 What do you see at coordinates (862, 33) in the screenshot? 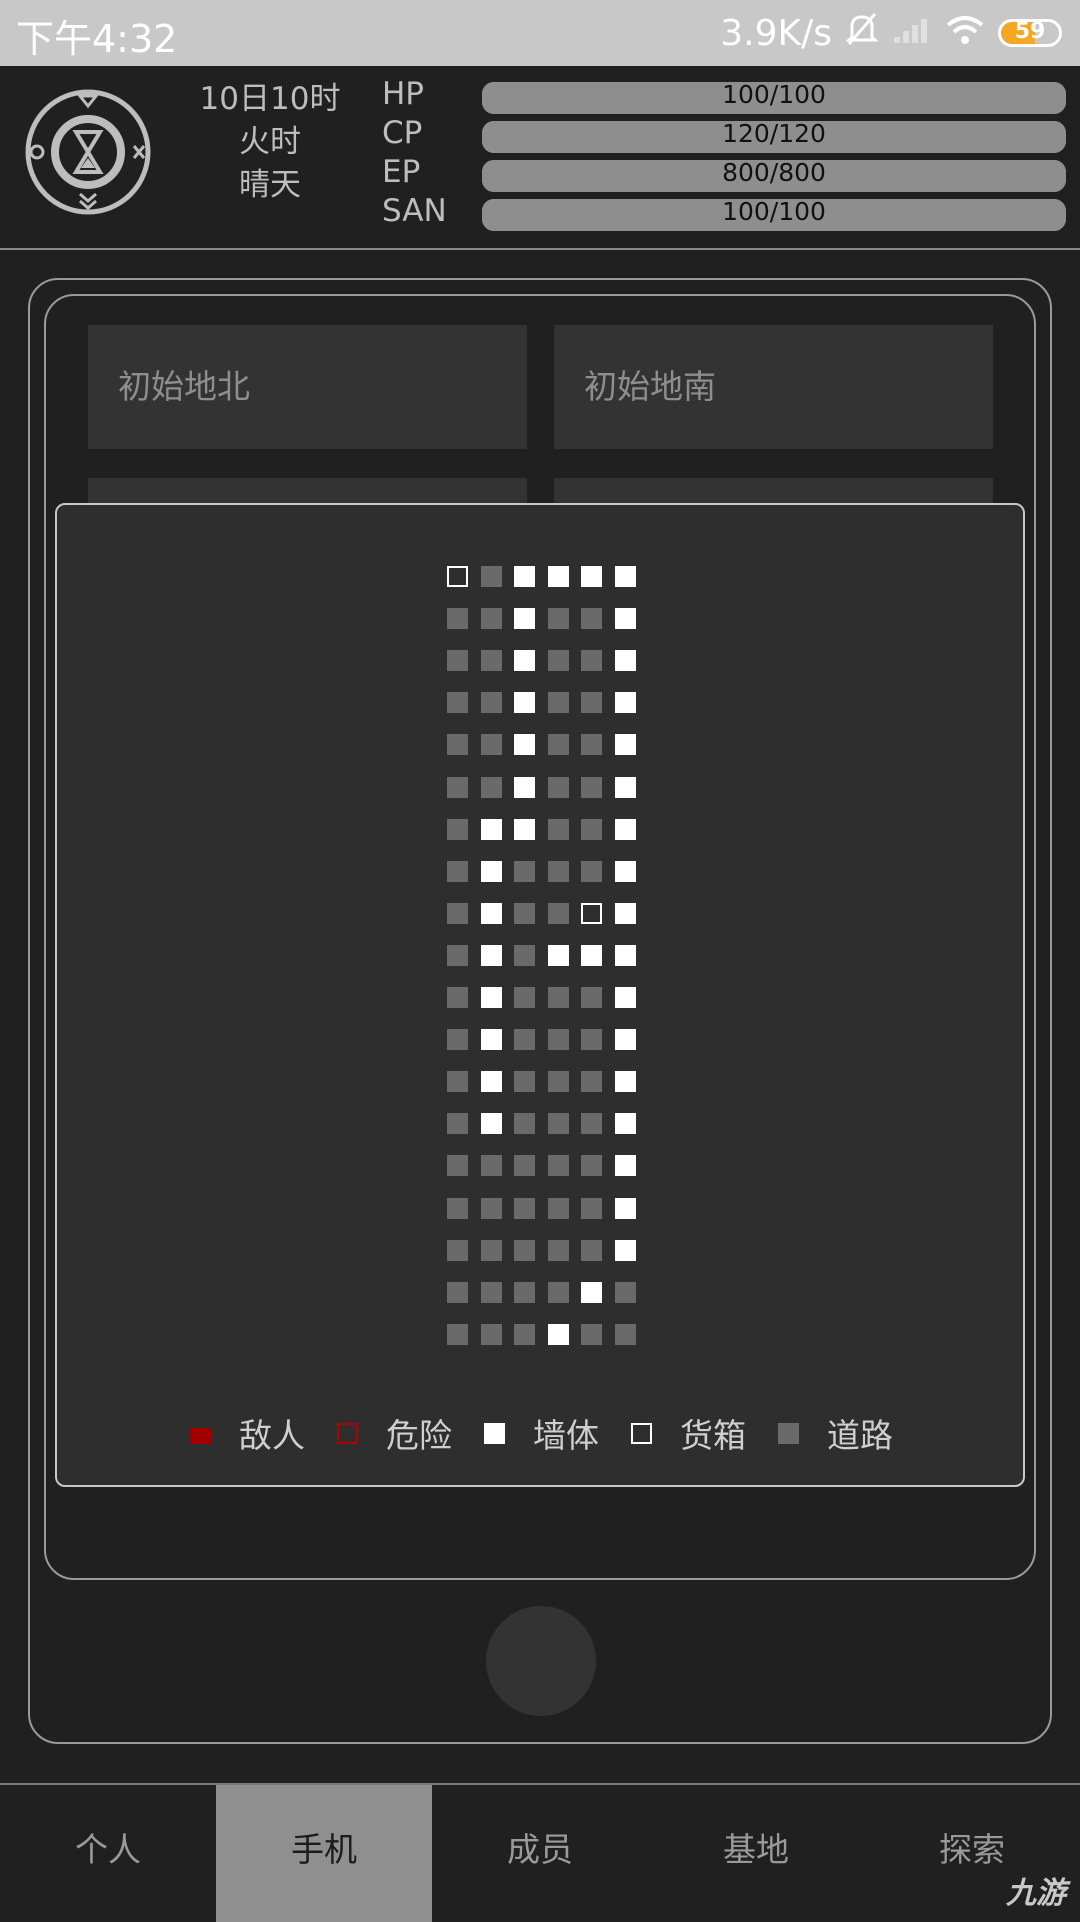
I see `mute-bell-icon` at bounding box center [862, 33].